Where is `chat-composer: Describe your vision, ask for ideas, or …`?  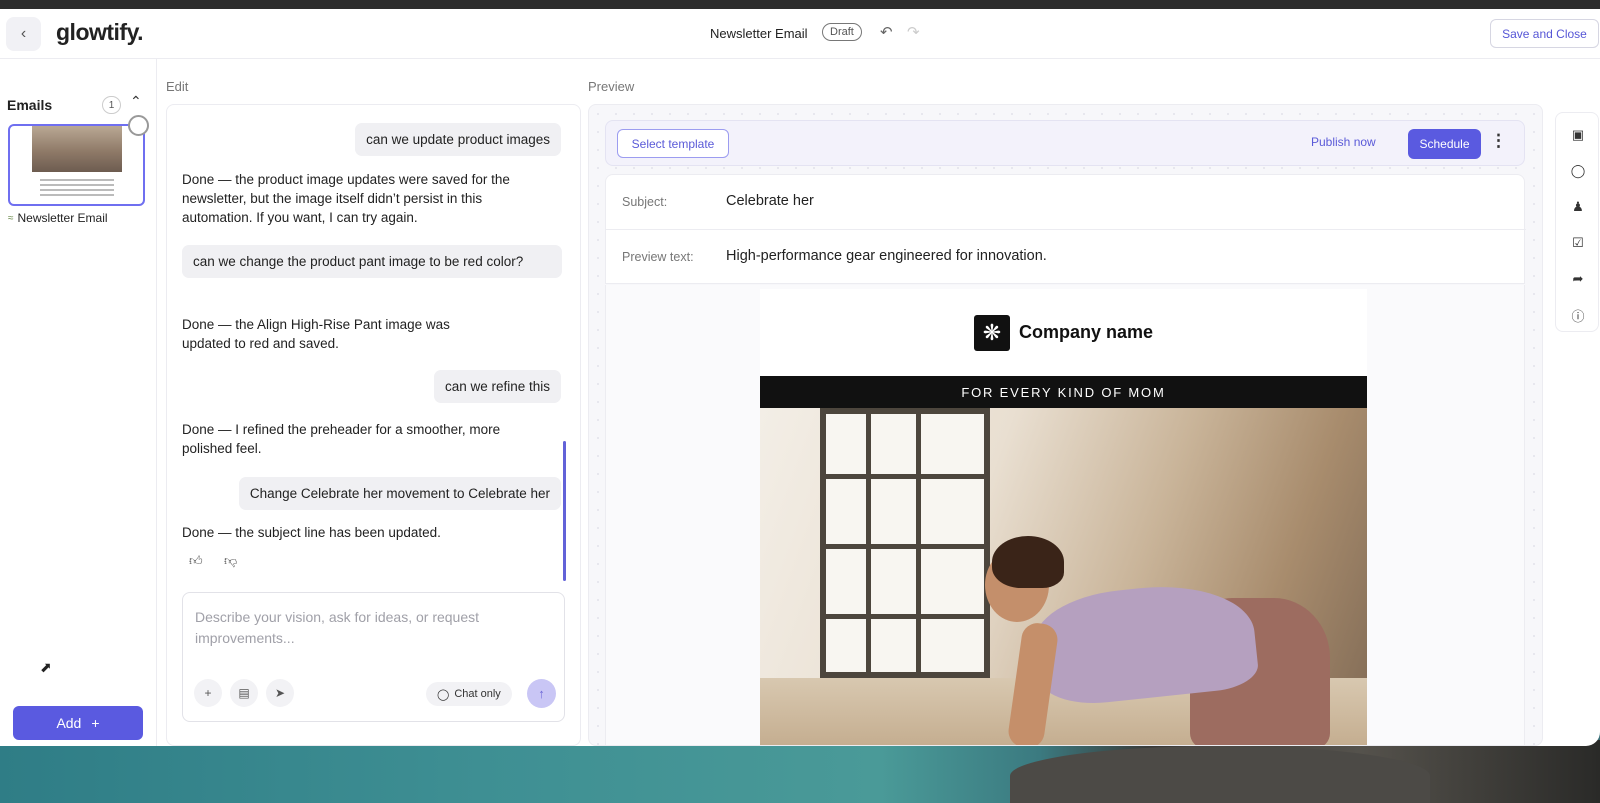
chat-composer: Describe your vision, ask for ideas, or … is located at coordinates (373, 657).